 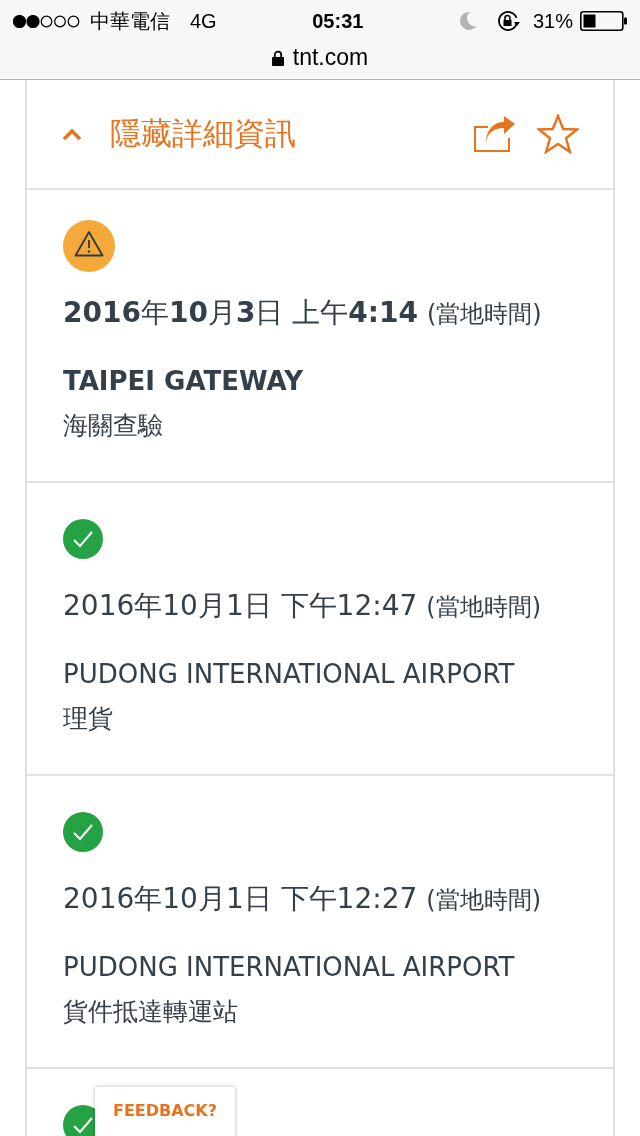 I want to click on event-location: TAIPEI GATEWAY, so click(x=183, y=381).